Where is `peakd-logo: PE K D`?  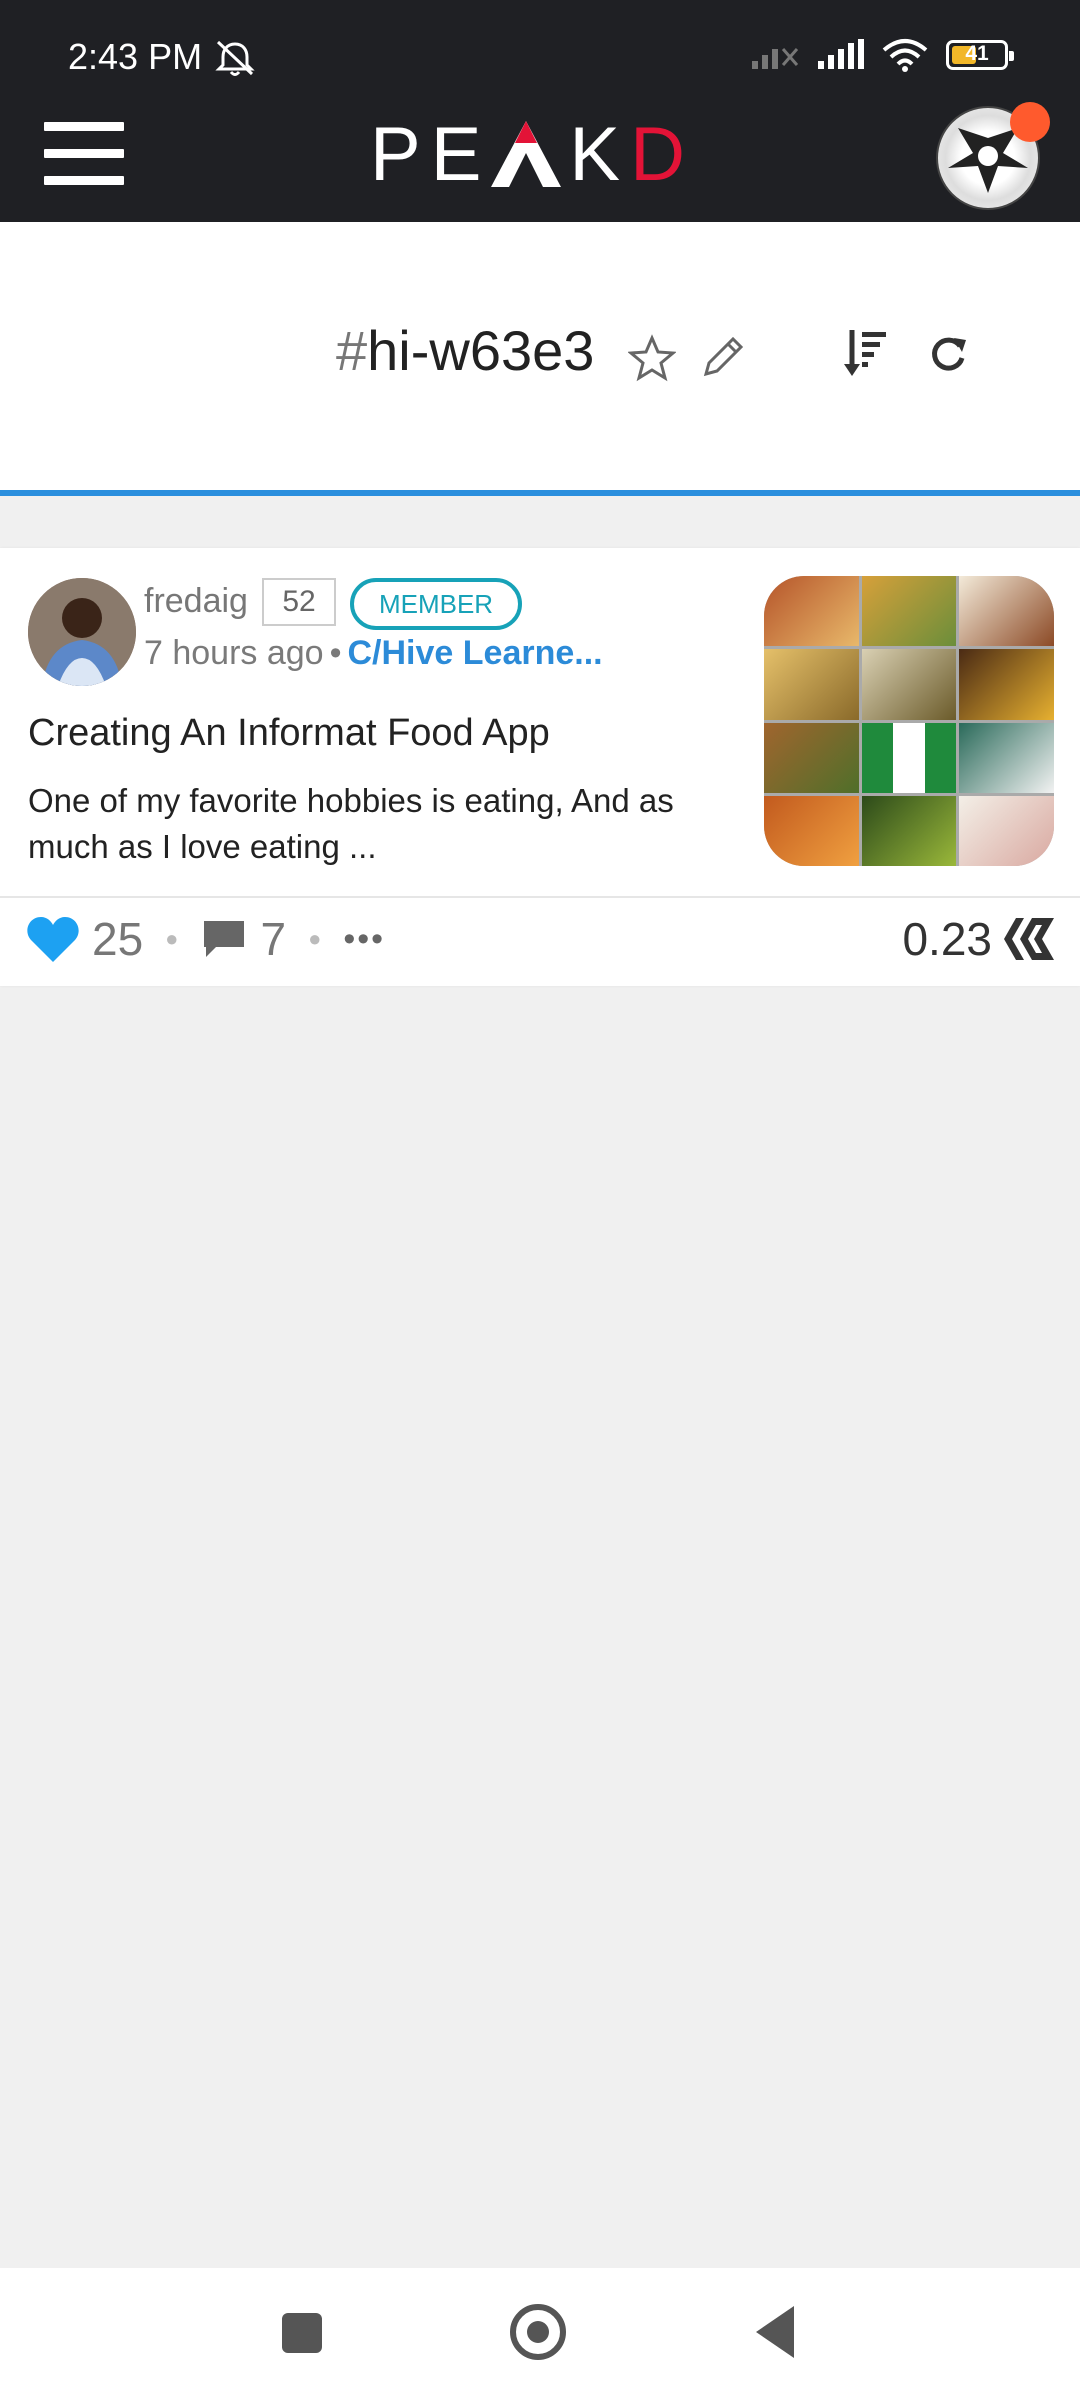
peakd-logo: PE K D is located at coordinates (532, 154).